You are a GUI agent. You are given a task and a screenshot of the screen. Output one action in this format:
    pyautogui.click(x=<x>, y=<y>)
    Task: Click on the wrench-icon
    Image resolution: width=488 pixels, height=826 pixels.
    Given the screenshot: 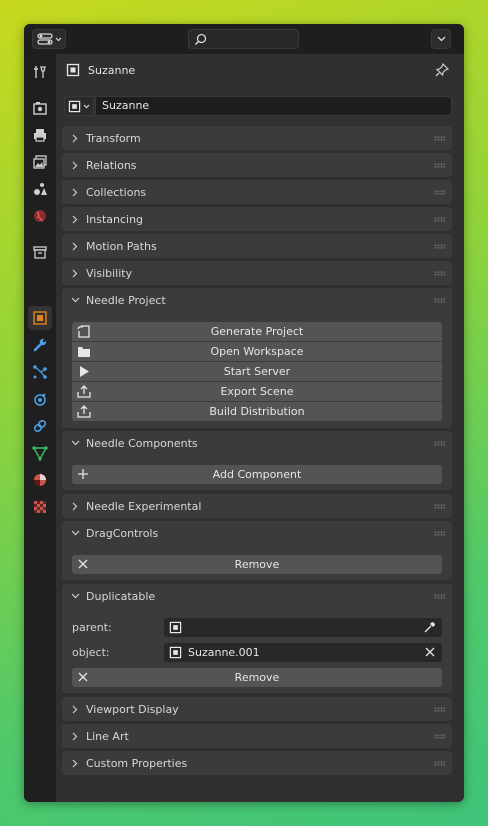 What is the action you would take?
    pyautogui.click(x=40, y=345)
    